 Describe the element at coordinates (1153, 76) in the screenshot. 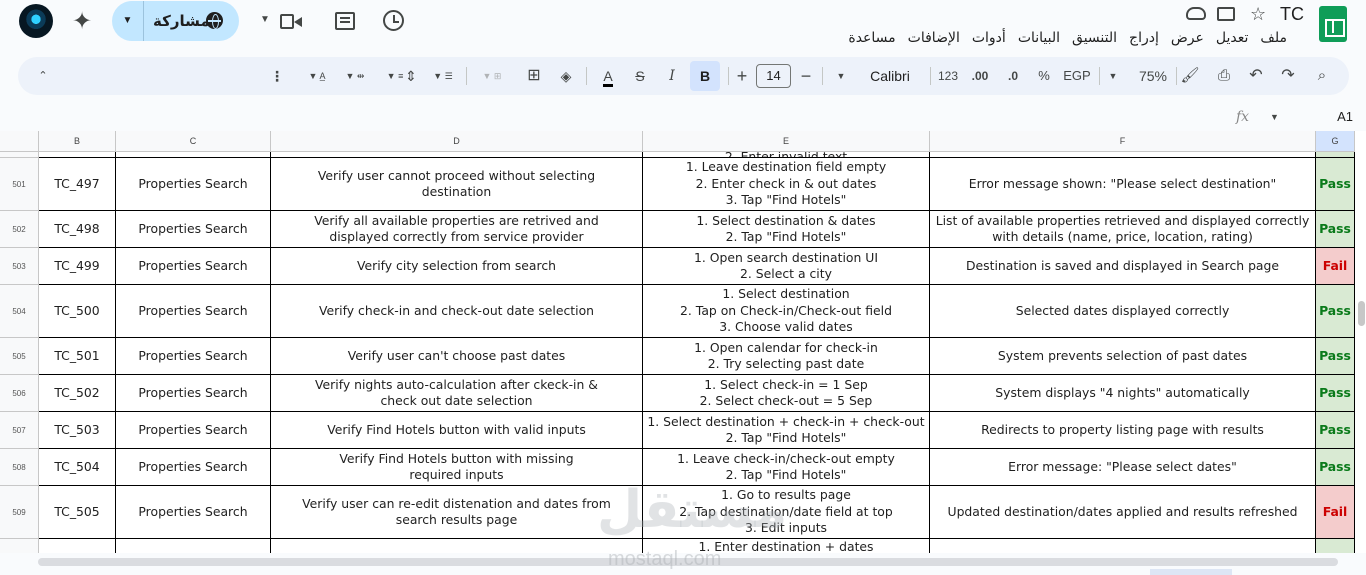

I see `zoom-select: 75%` at that location.